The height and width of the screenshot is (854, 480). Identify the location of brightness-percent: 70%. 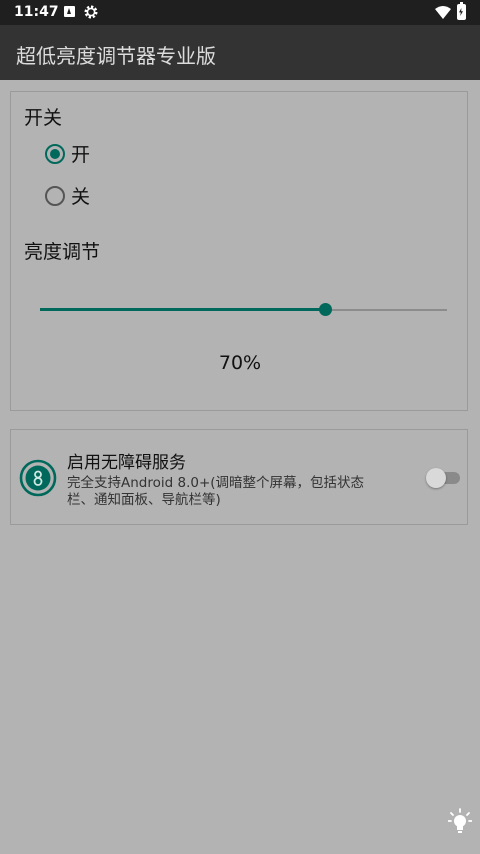
(240, 363).